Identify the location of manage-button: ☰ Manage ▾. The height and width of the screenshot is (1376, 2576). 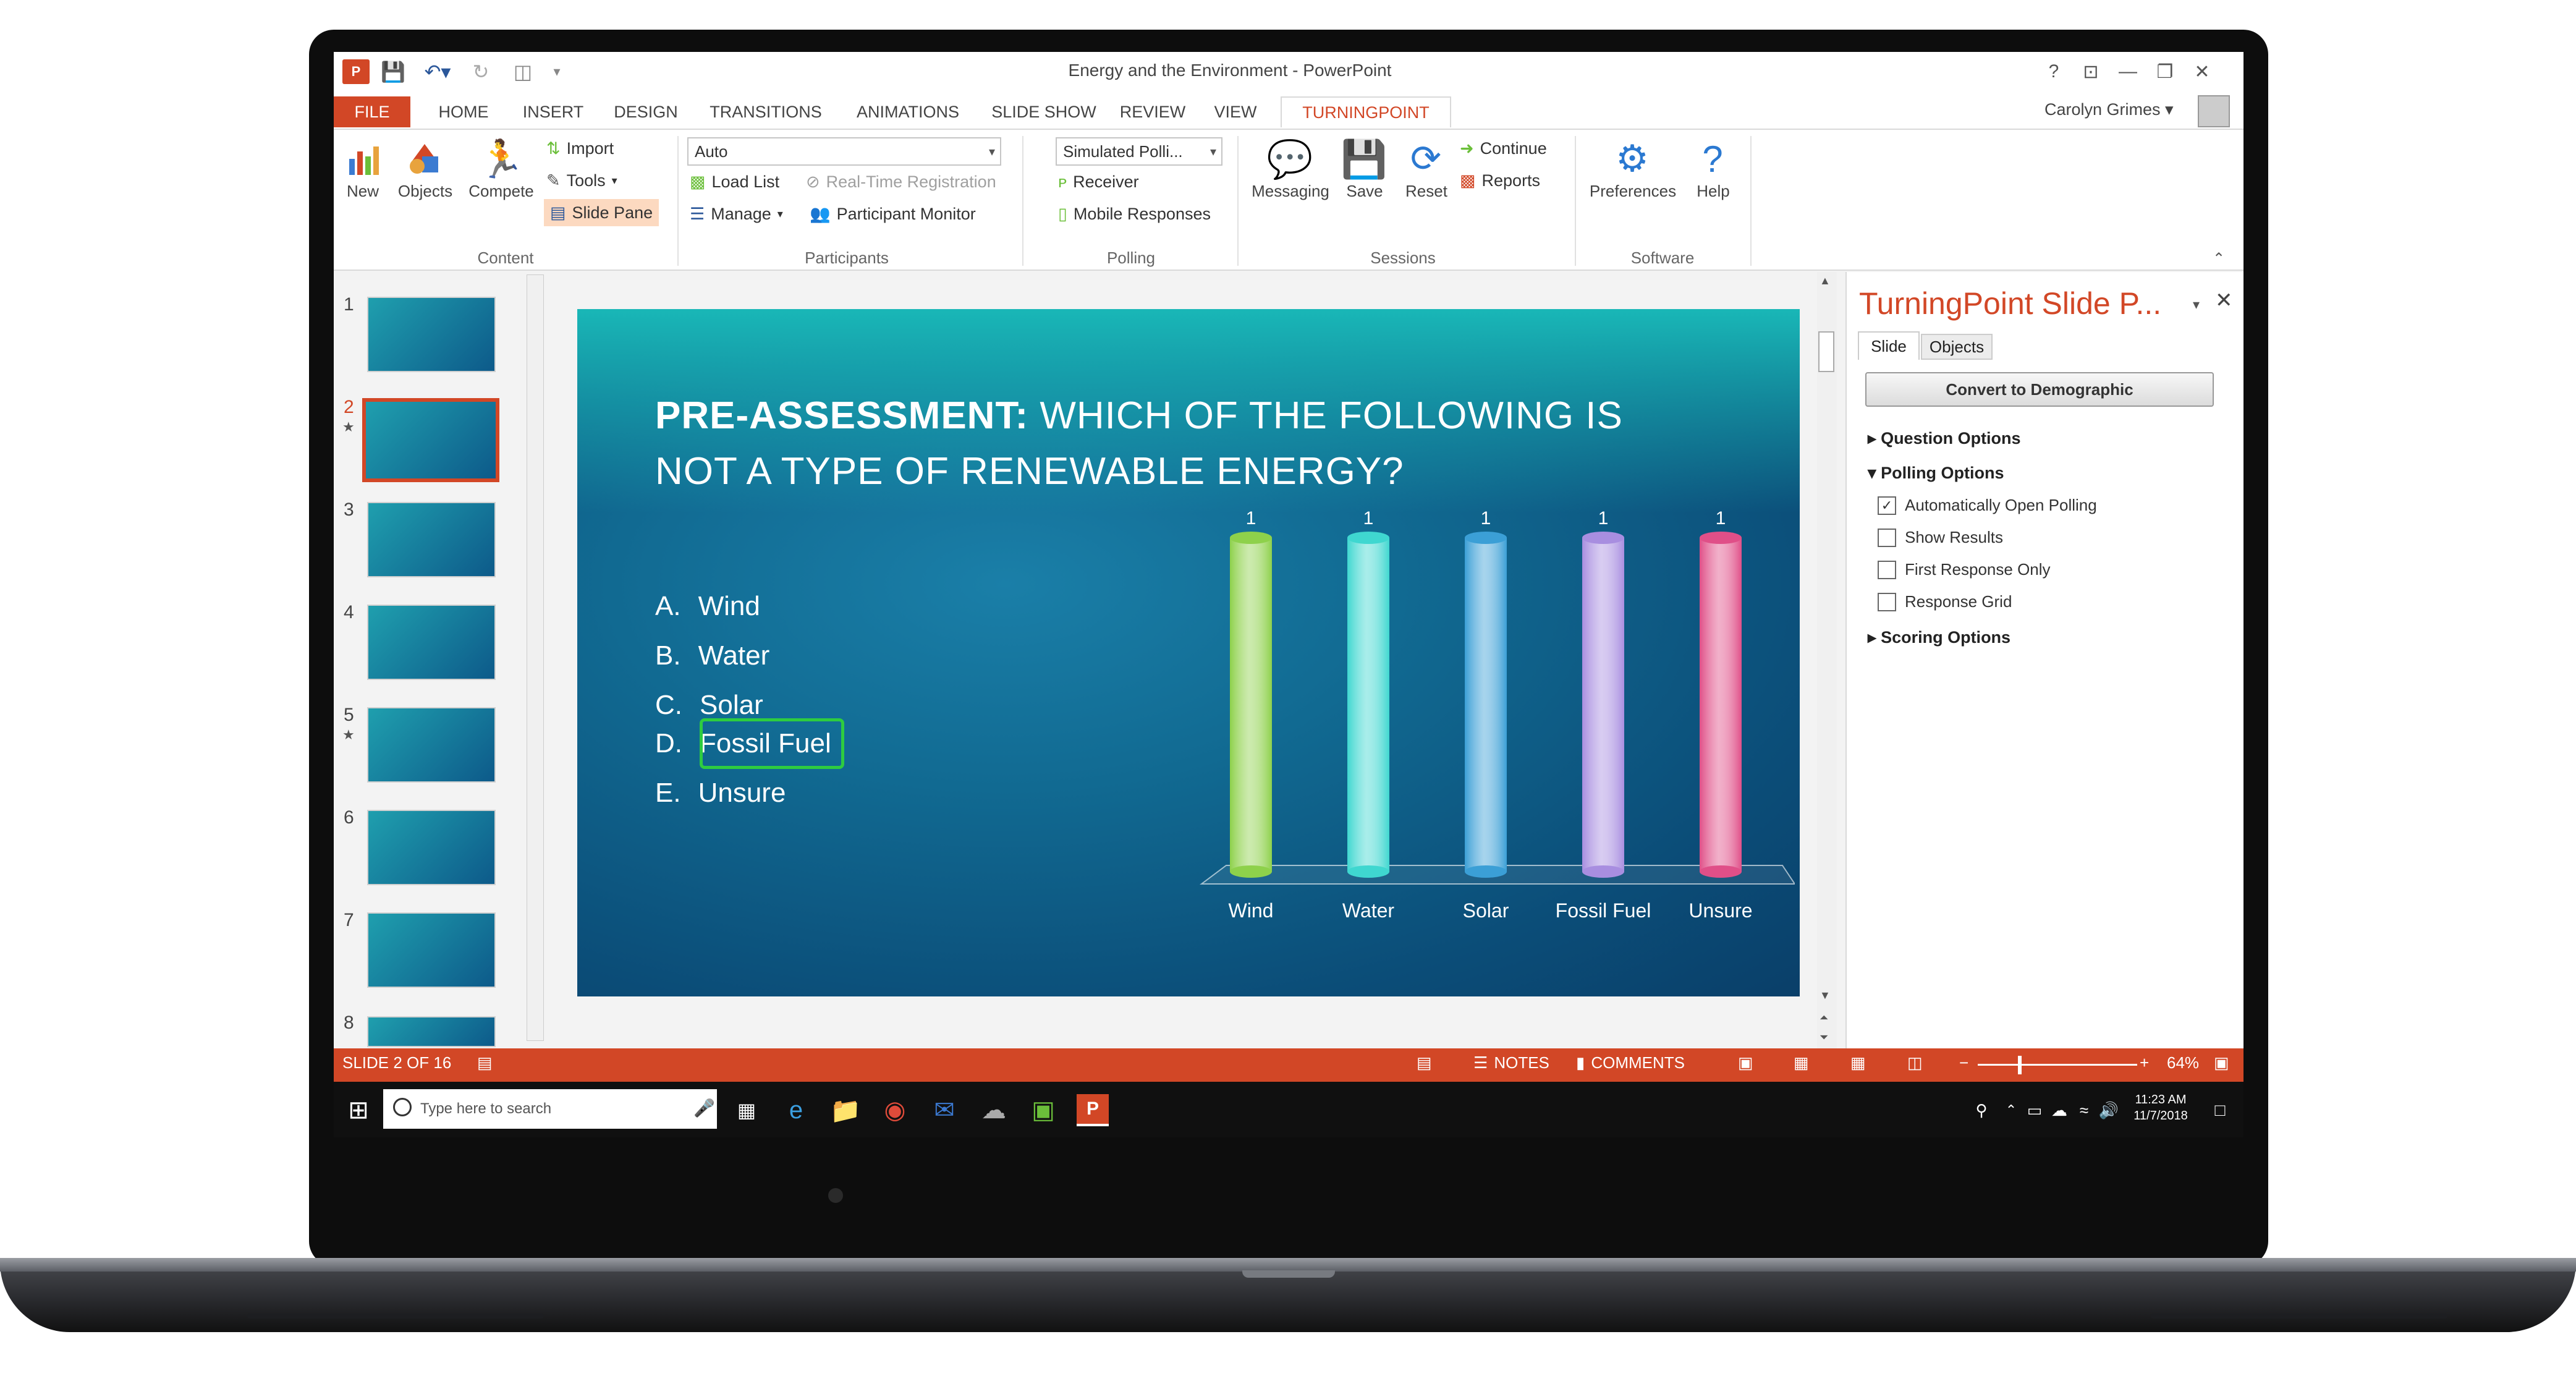
(736, 214).